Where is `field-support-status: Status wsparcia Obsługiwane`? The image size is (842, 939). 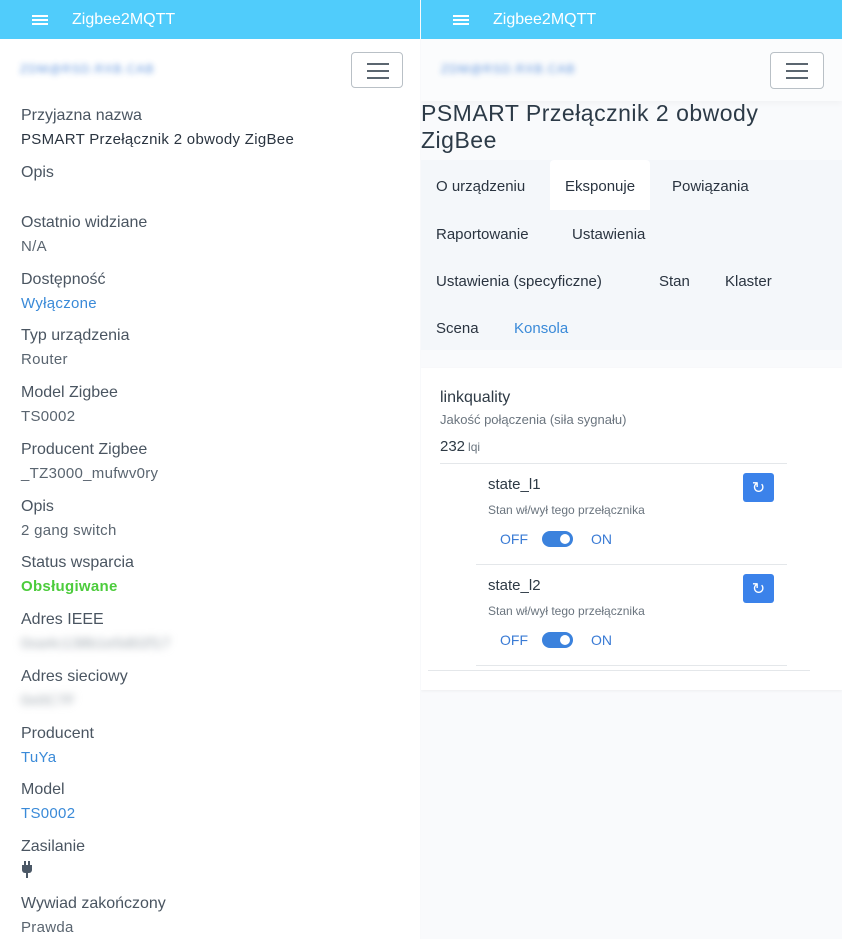 field-support-status: Status wsparcia Obsługiwane is located at coordinates (216, 581).